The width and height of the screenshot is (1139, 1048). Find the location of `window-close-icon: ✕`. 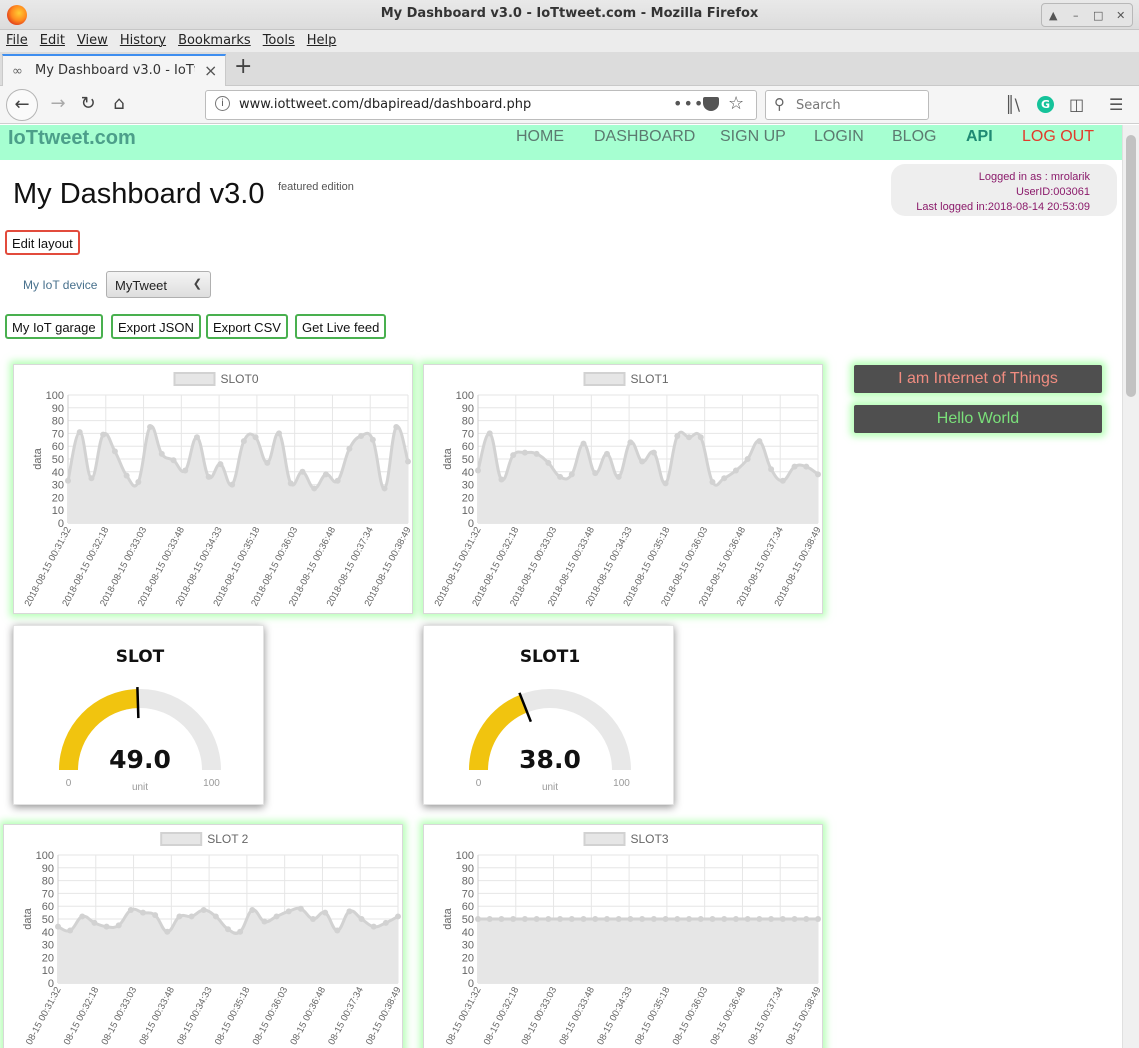

window-close-icon: ✕ is located at coordinates (1121, 15).